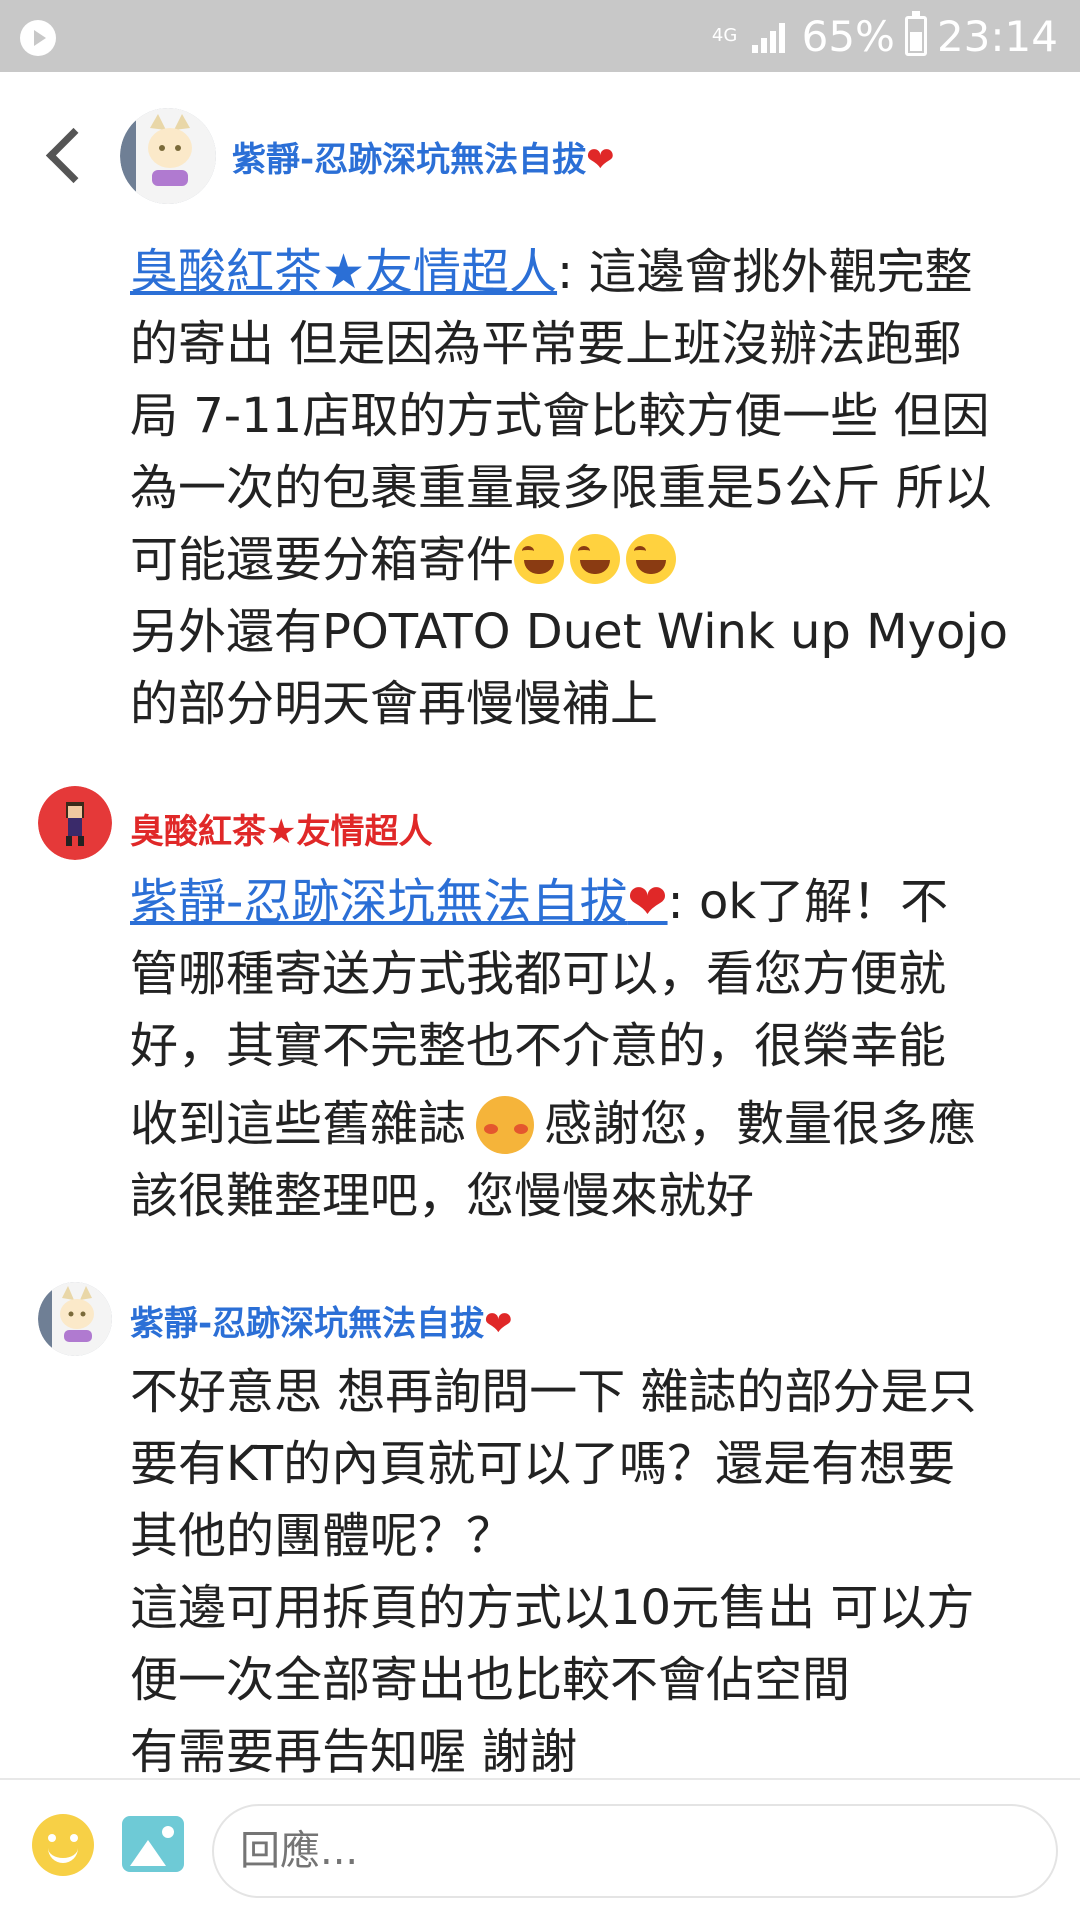 This screenshot has width=1080, height=1920. I want to click on comment2-author-text: 紫靜-忍跡深坑無法自拔, so click(307, 1324).